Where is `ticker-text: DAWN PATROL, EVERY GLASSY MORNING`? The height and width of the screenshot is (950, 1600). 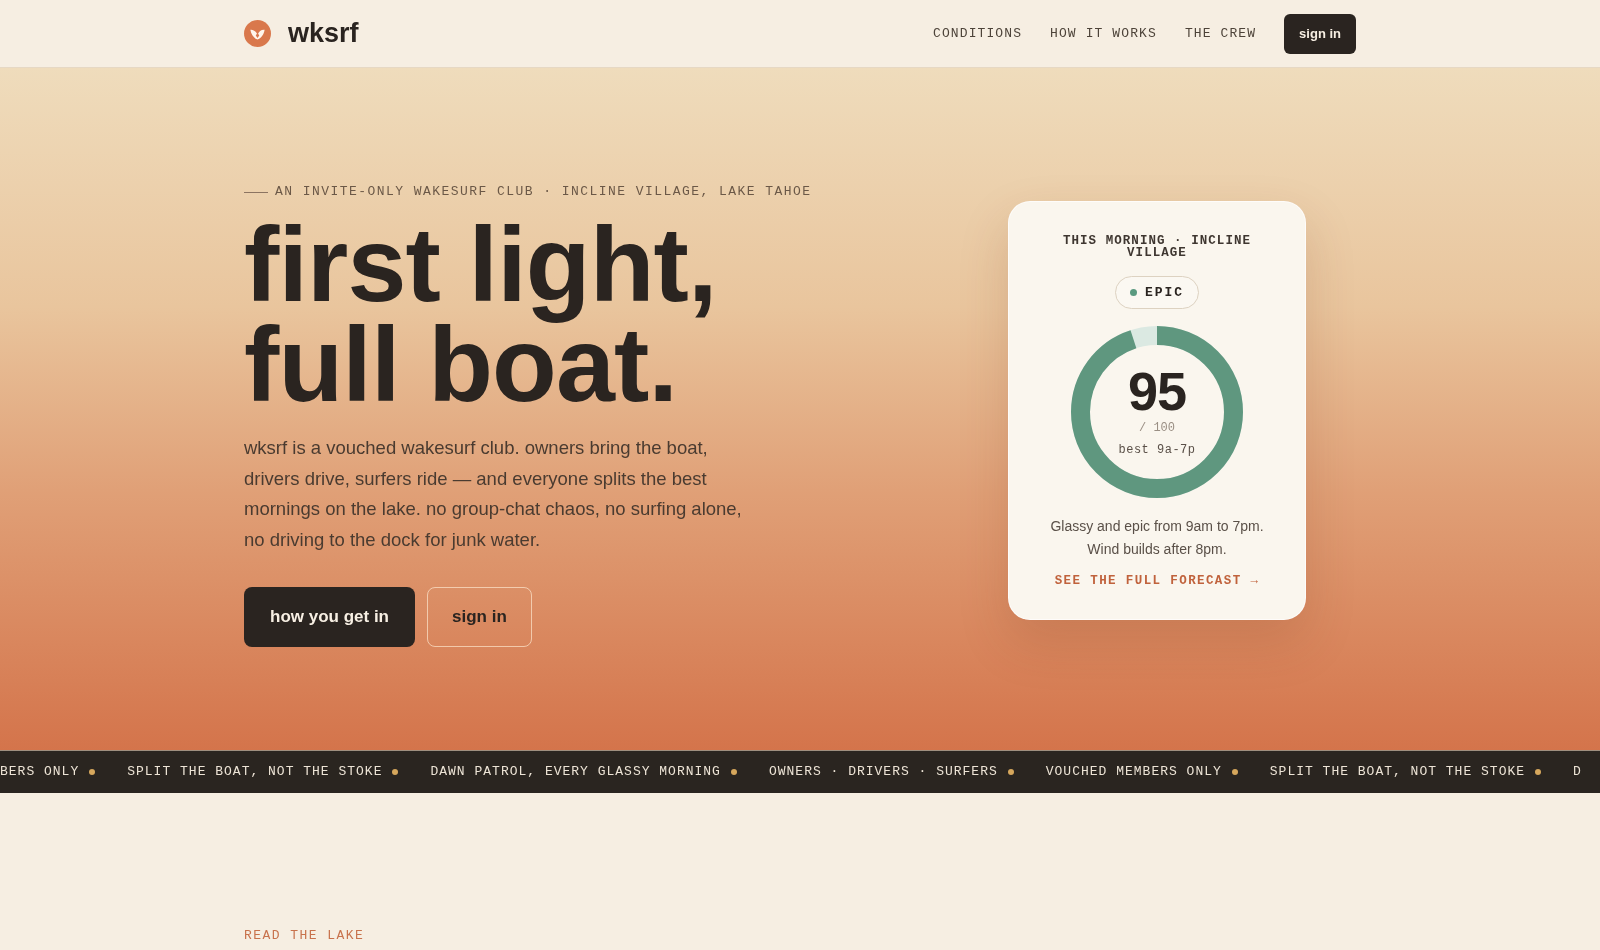
ticker-text: DAWN PATROL, EVERY GLASSY MORNING is located at coordinates (575, 772).